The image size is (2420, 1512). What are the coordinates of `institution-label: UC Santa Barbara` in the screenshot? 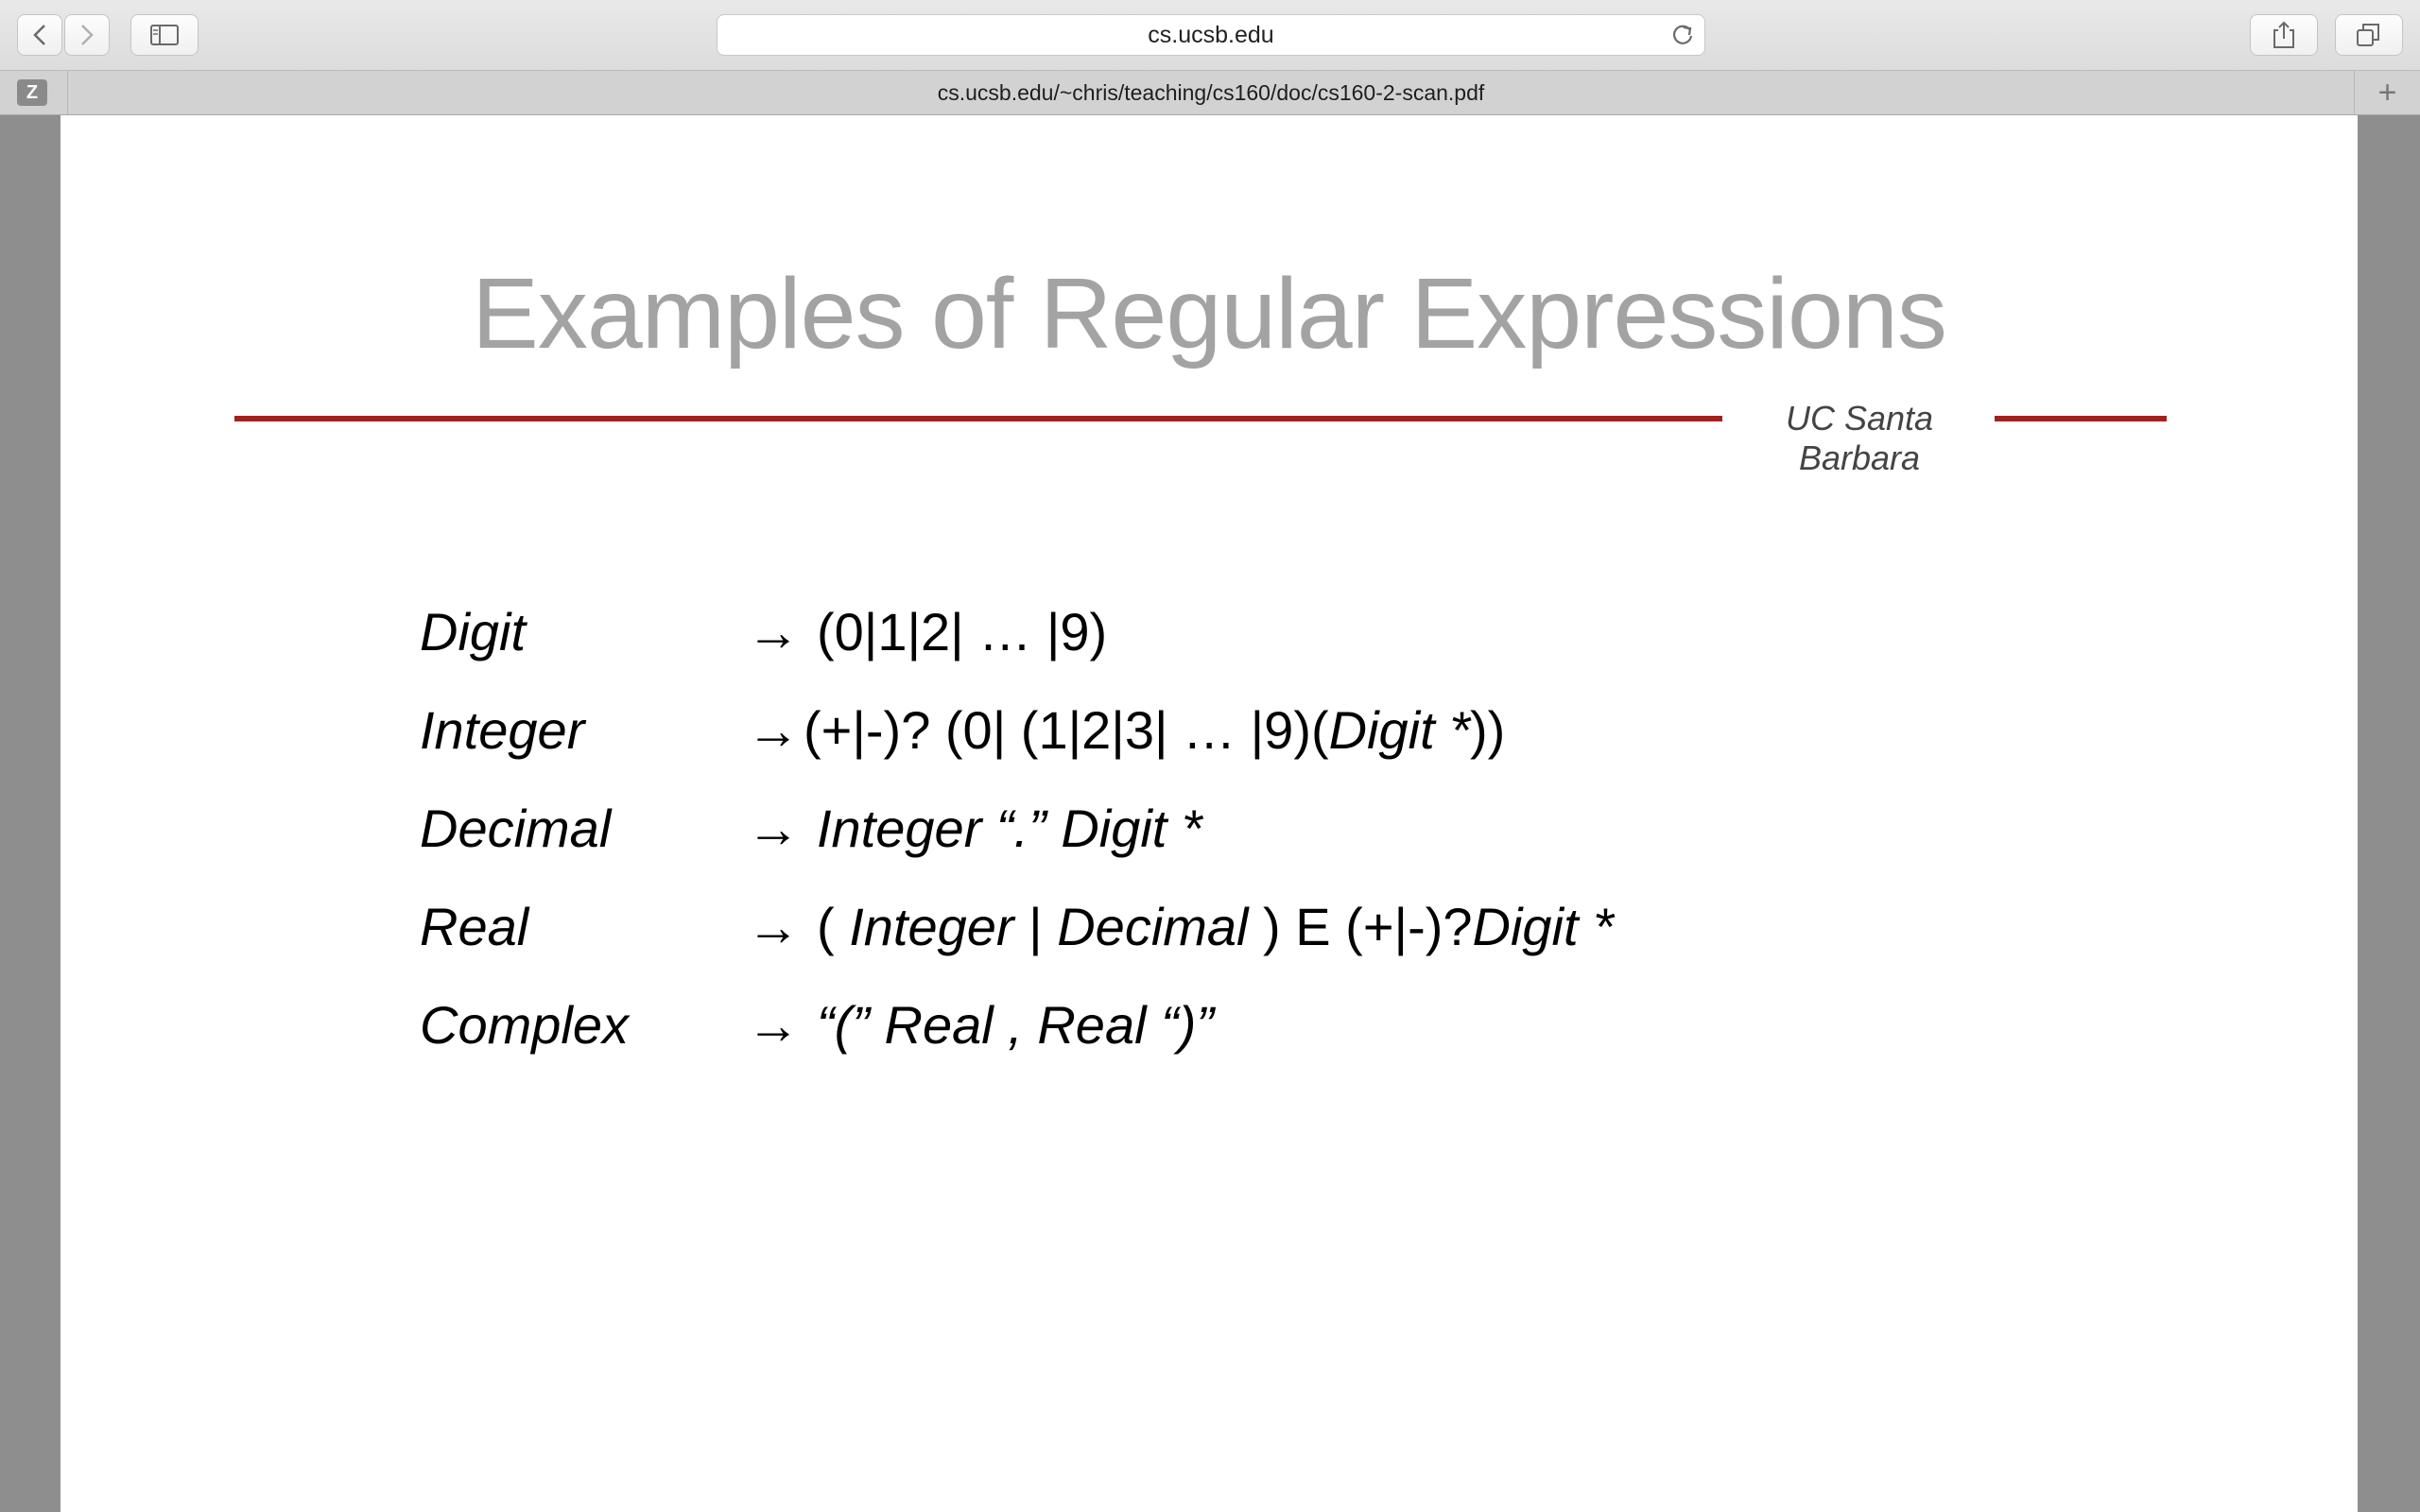 It's located at (1859, 438).